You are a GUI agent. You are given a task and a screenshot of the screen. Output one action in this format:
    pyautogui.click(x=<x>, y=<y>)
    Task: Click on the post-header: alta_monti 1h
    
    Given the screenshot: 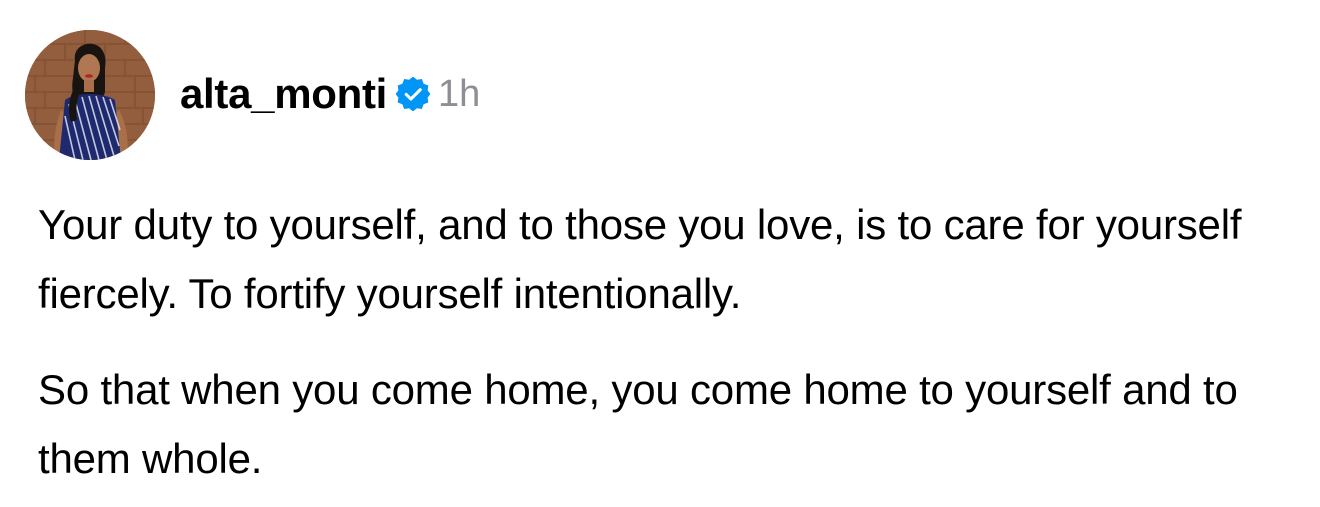 What is the action you would take?
    pyautogui.click(x=330, y=94)
    